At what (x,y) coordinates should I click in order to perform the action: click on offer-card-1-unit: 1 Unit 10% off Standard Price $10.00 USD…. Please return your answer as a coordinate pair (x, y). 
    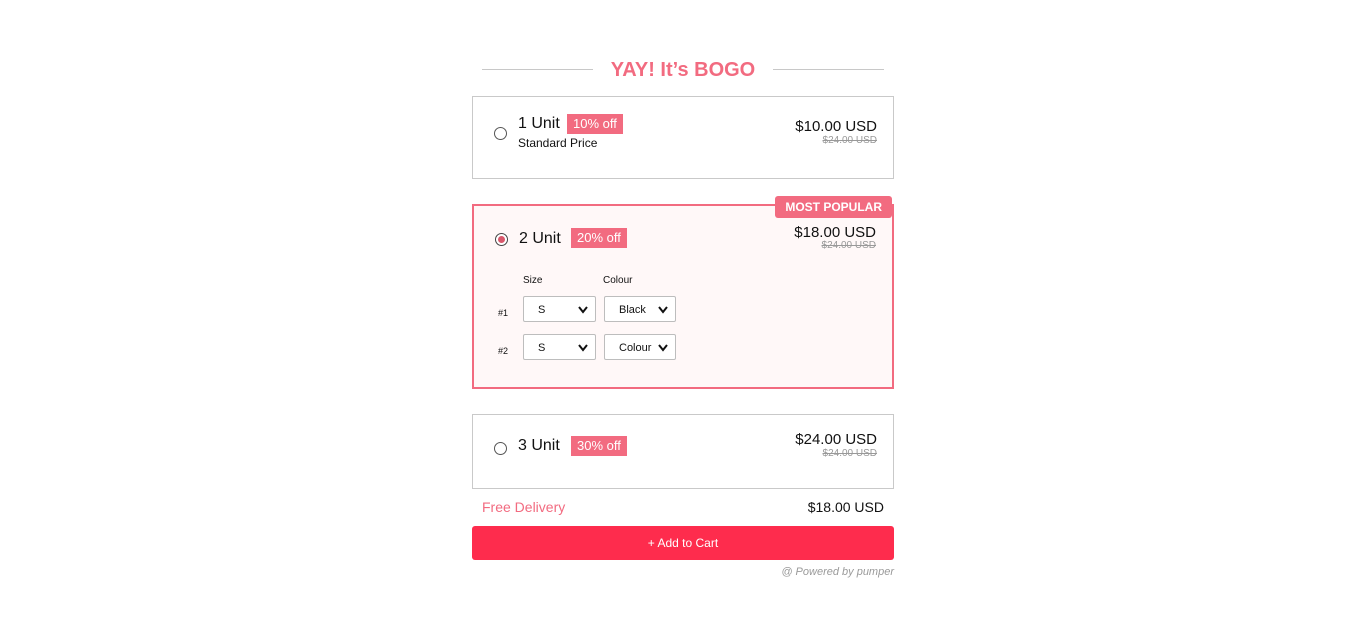
    Looking at the image, I should click on (683, 137).